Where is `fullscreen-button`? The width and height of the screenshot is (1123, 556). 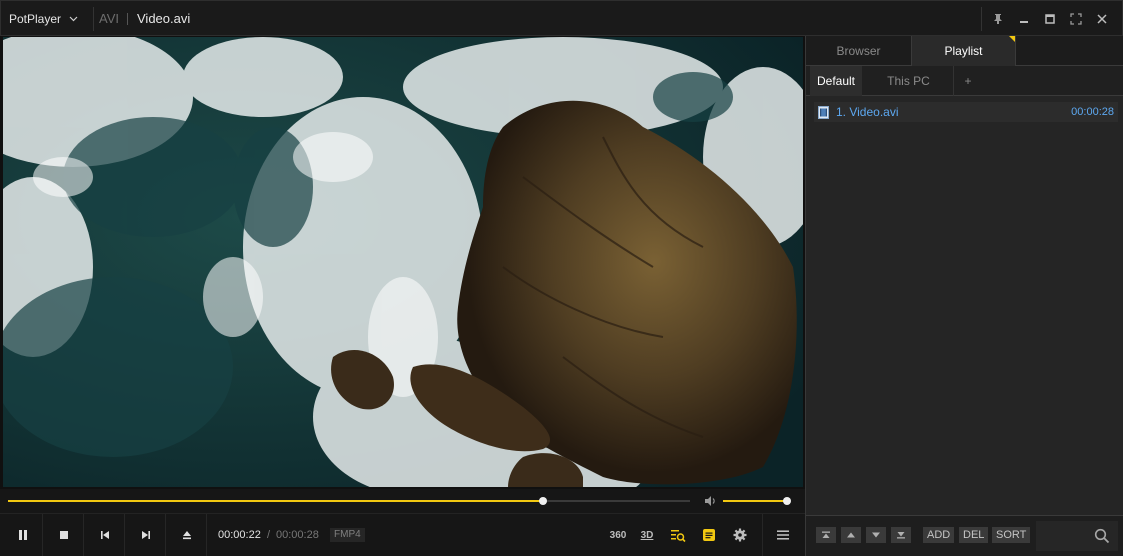
fullscreen-button is located at coordinates (1076, 19).